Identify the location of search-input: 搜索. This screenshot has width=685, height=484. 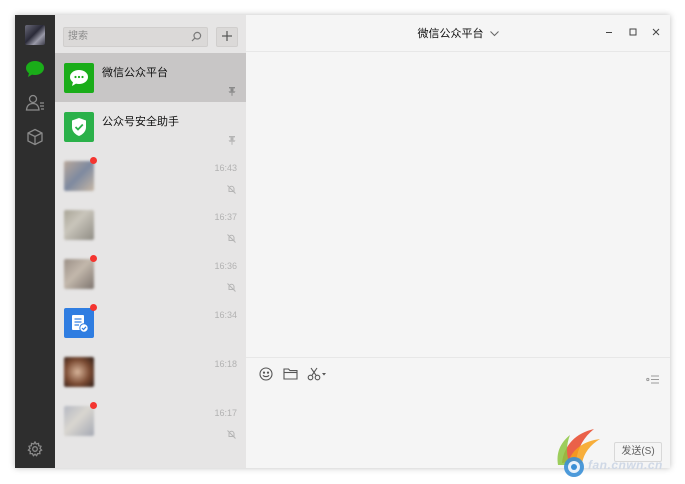
(135, 37).